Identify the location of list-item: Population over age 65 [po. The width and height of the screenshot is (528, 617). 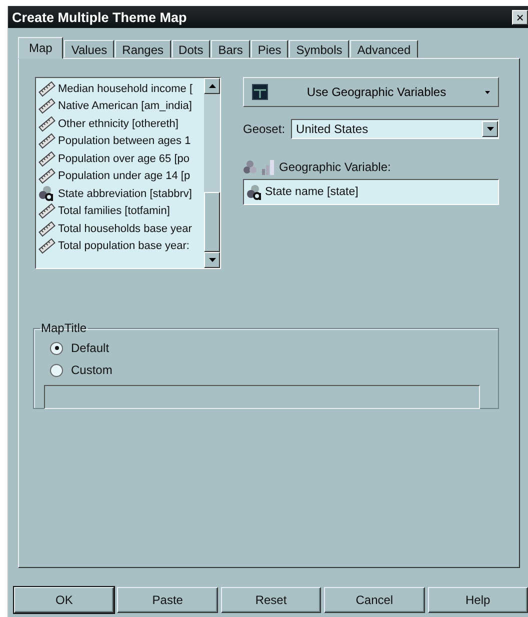
(124, 158).